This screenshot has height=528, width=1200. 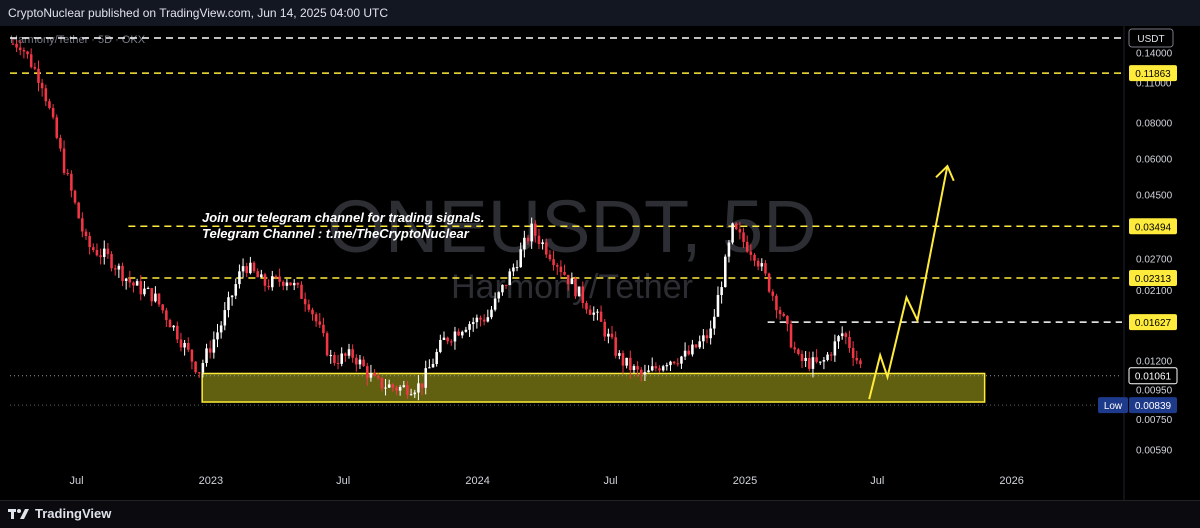 What do you see at coordinates (1011, 481) in the screenshot?
I see `x-tick-label: 2026` at bounding box center [1011, 481].